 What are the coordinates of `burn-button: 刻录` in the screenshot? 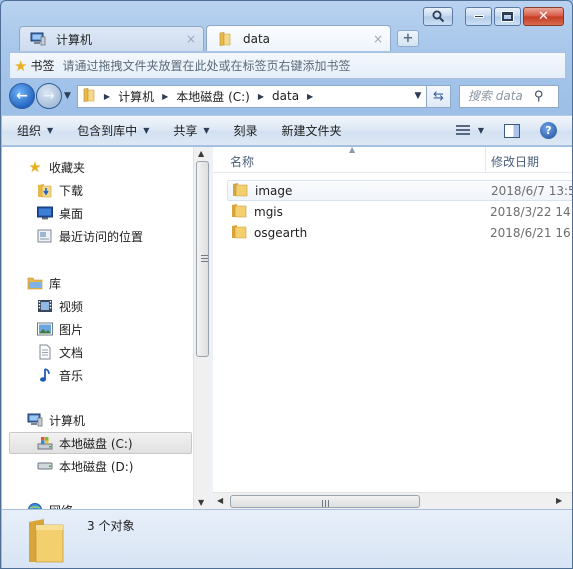 It's located at (246, 130).